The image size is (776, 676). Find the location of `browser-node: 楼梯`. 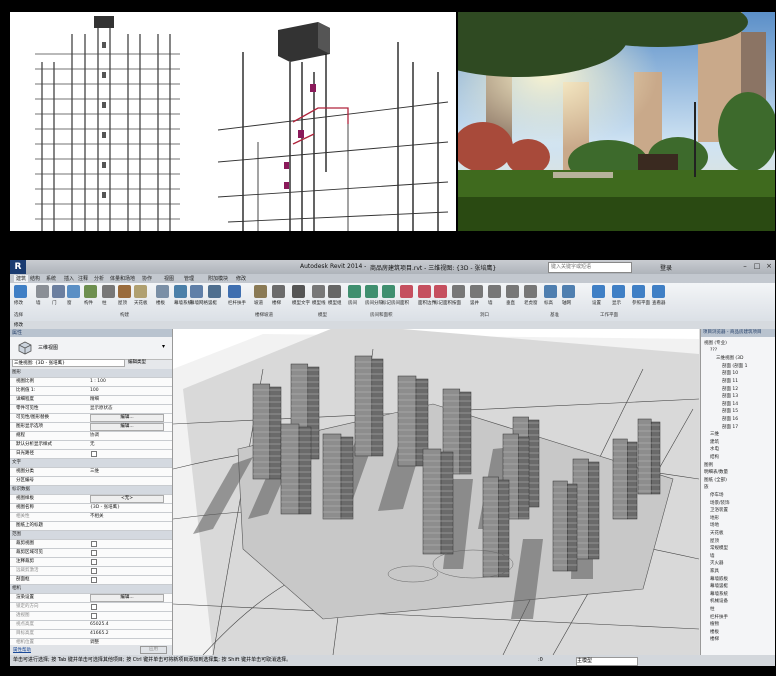

browser-node: 楼梯 is located at coordinates (714, 639).